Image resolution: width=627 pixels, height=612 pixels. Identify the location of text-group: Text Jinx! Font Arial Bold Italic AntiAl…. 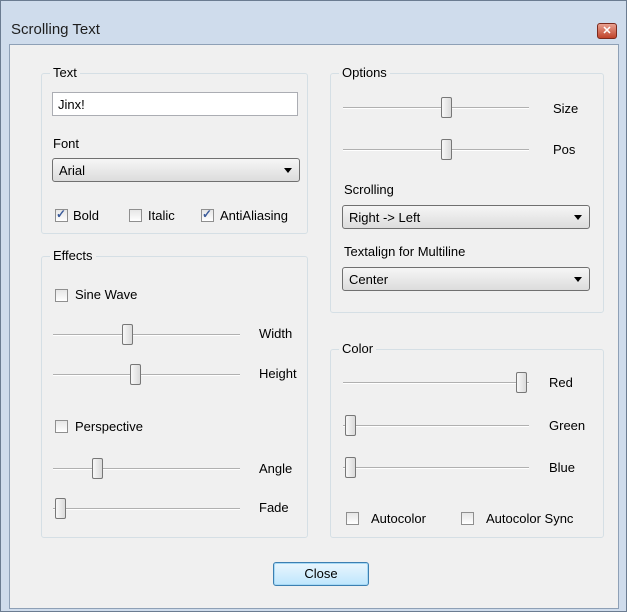
(174, 149).